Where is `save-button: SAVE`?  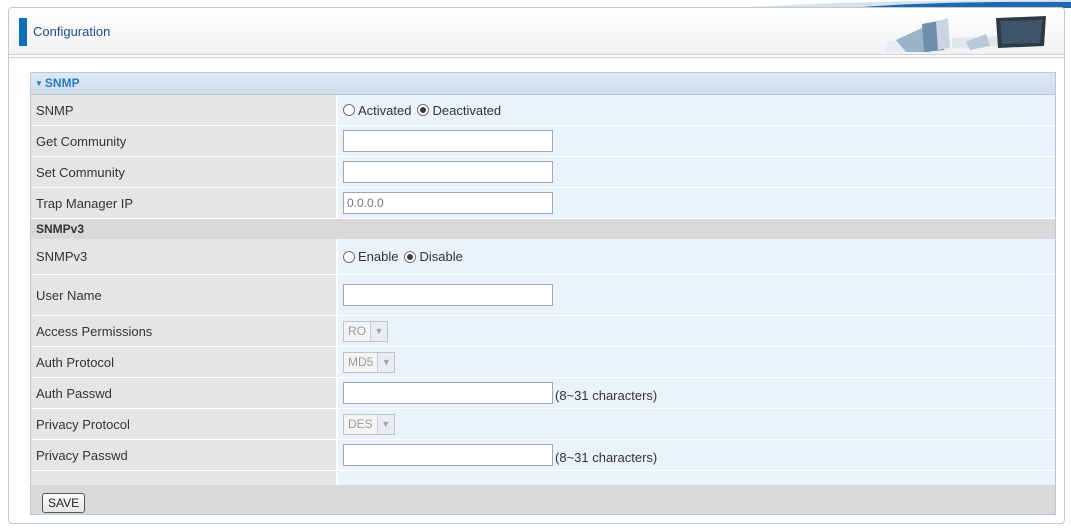 save-button: SAVE is located at coordinates (64, 503).